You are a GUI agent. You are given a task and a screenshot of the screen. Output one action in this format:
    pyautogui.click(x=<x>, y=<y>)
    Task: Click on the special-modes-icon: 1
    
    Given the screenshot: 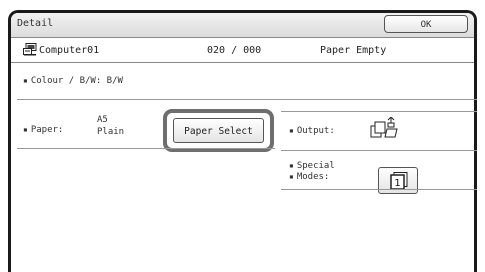 What is the action you would take?
    pyautogui.click(x=399, y=183)
    